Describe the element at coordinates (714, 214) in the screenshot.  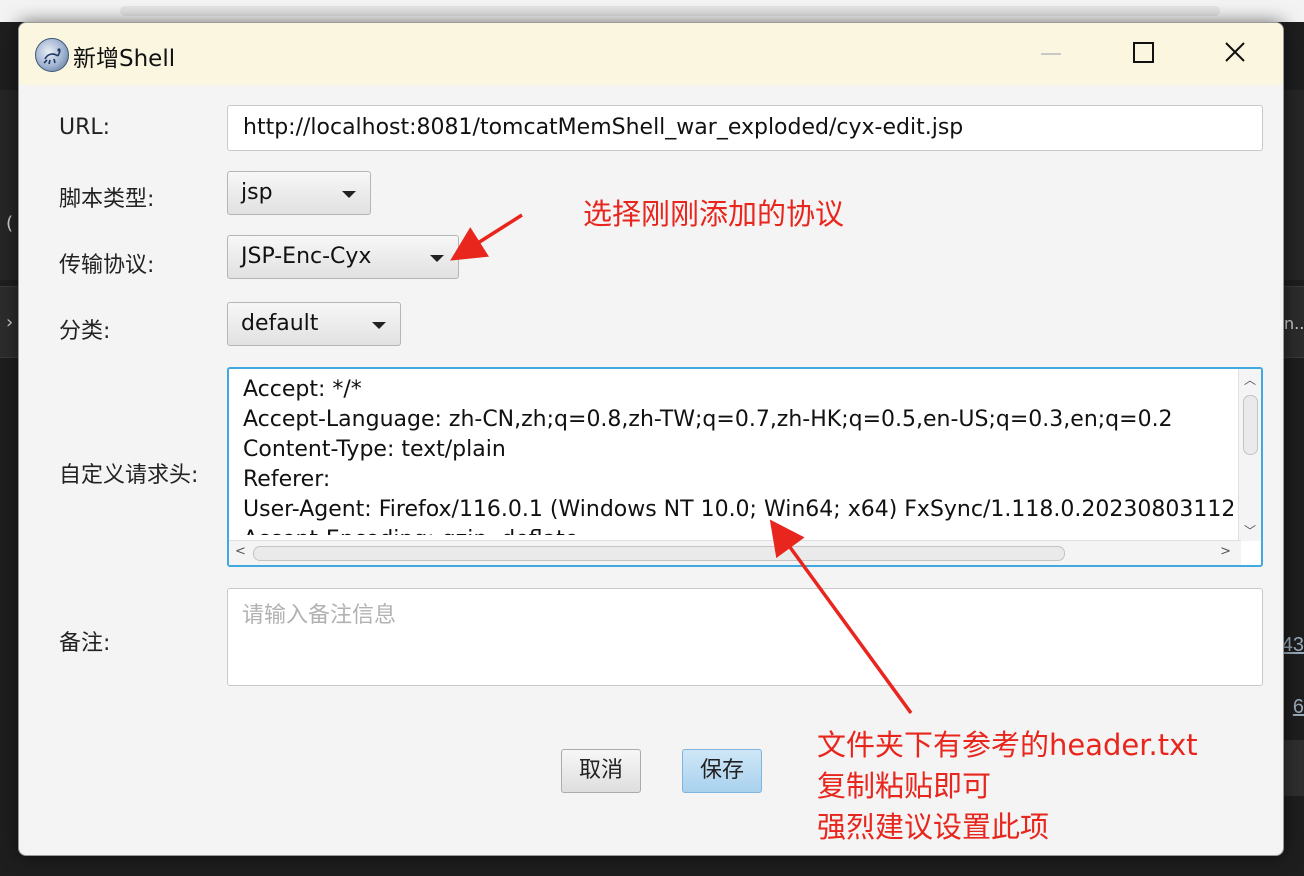
I see `protocol-annotation: 选择刚刚添加的协议` at that location.